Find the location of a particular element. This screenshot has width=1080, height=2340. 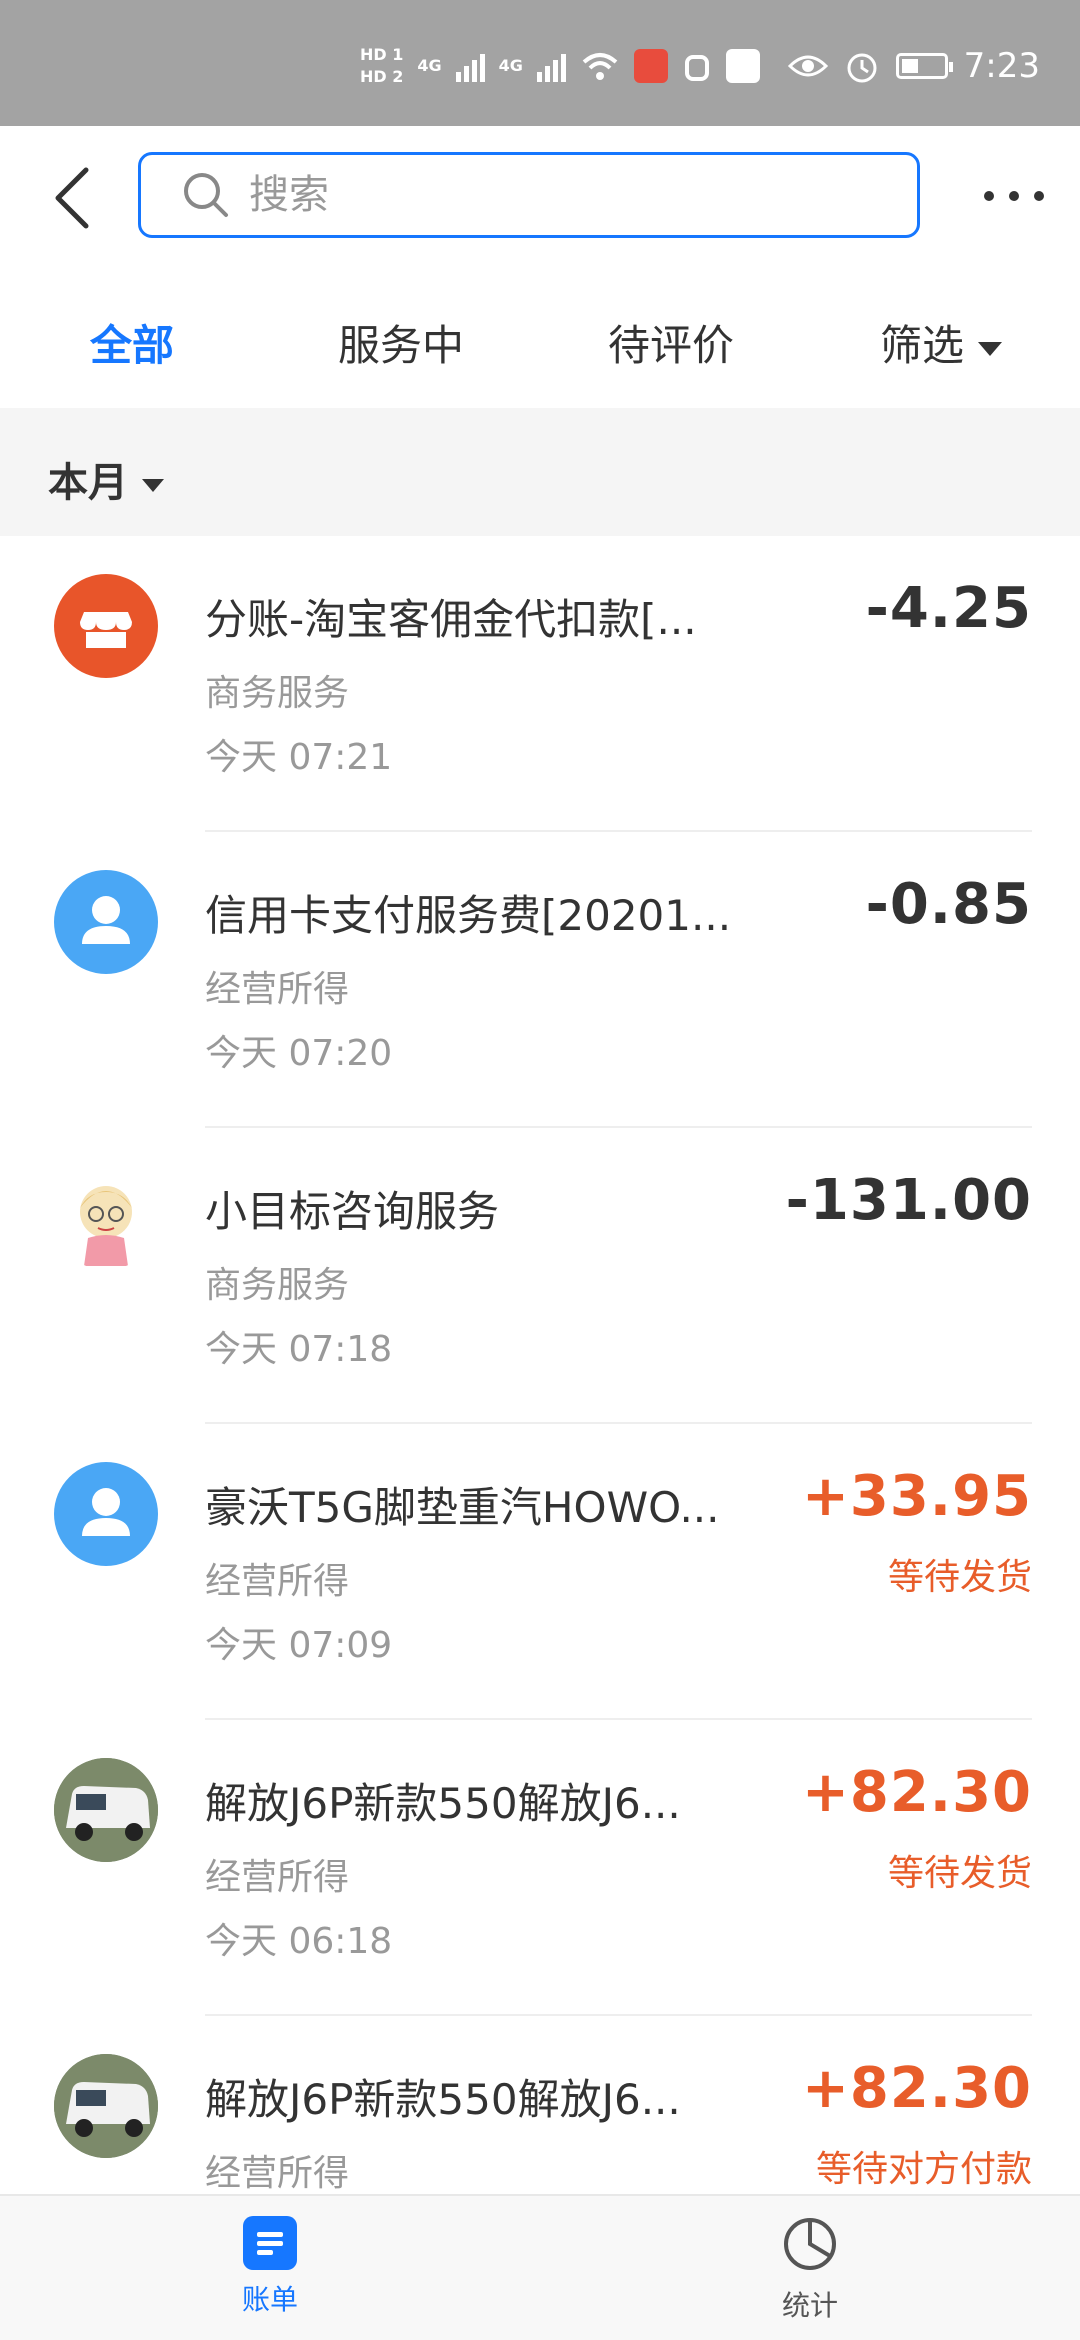

wifi-icon is located at coordinates (600, 66).